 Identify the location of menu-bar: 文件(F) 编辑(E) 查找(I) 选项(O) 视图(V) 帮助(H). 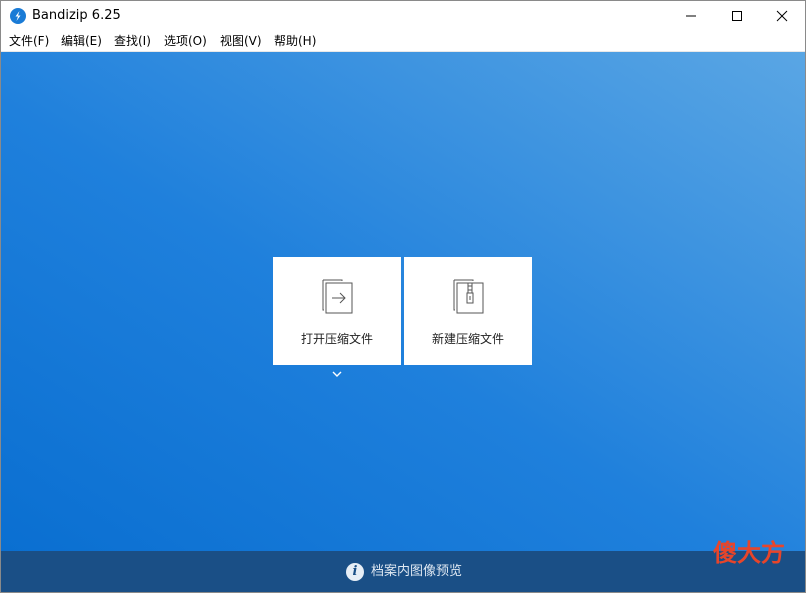
(403, 41).